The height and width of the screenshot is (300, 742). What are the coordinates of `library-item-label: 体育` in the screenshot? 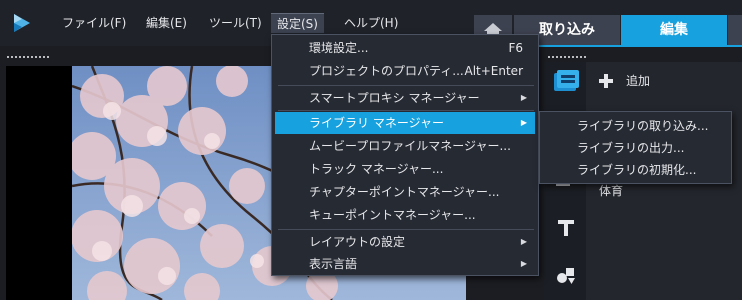 It's located at (611, 190).